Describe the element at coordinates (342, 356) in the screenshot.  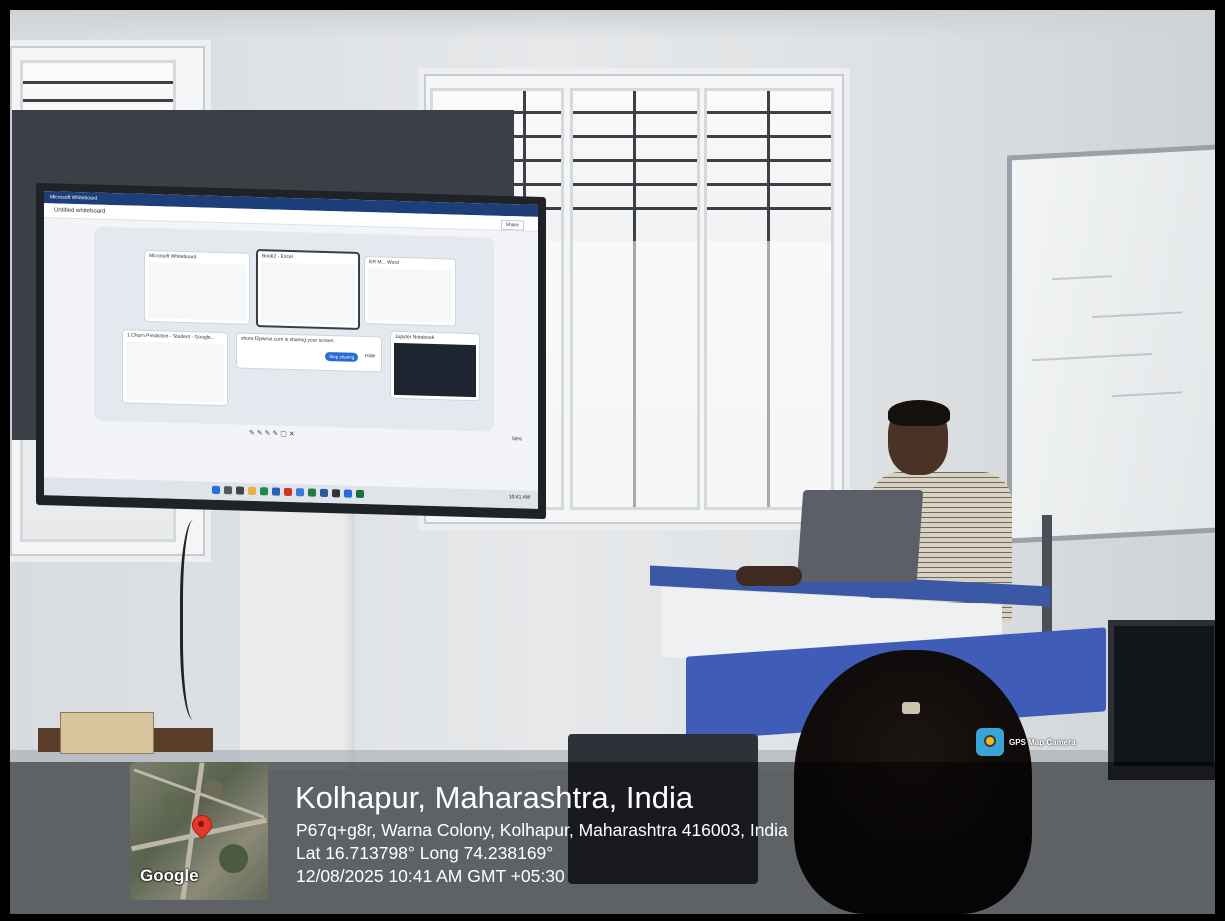
I see `stop-sharing-button: Stop sharing` at that location.